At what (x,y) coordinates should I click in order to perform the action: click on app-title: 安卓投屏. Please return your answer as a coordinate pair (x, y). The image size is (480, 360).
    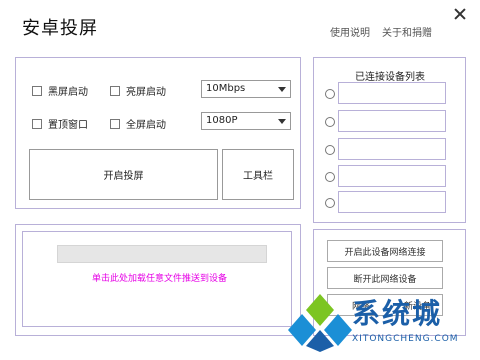
    Looking at the image, I should click on (60, 28).